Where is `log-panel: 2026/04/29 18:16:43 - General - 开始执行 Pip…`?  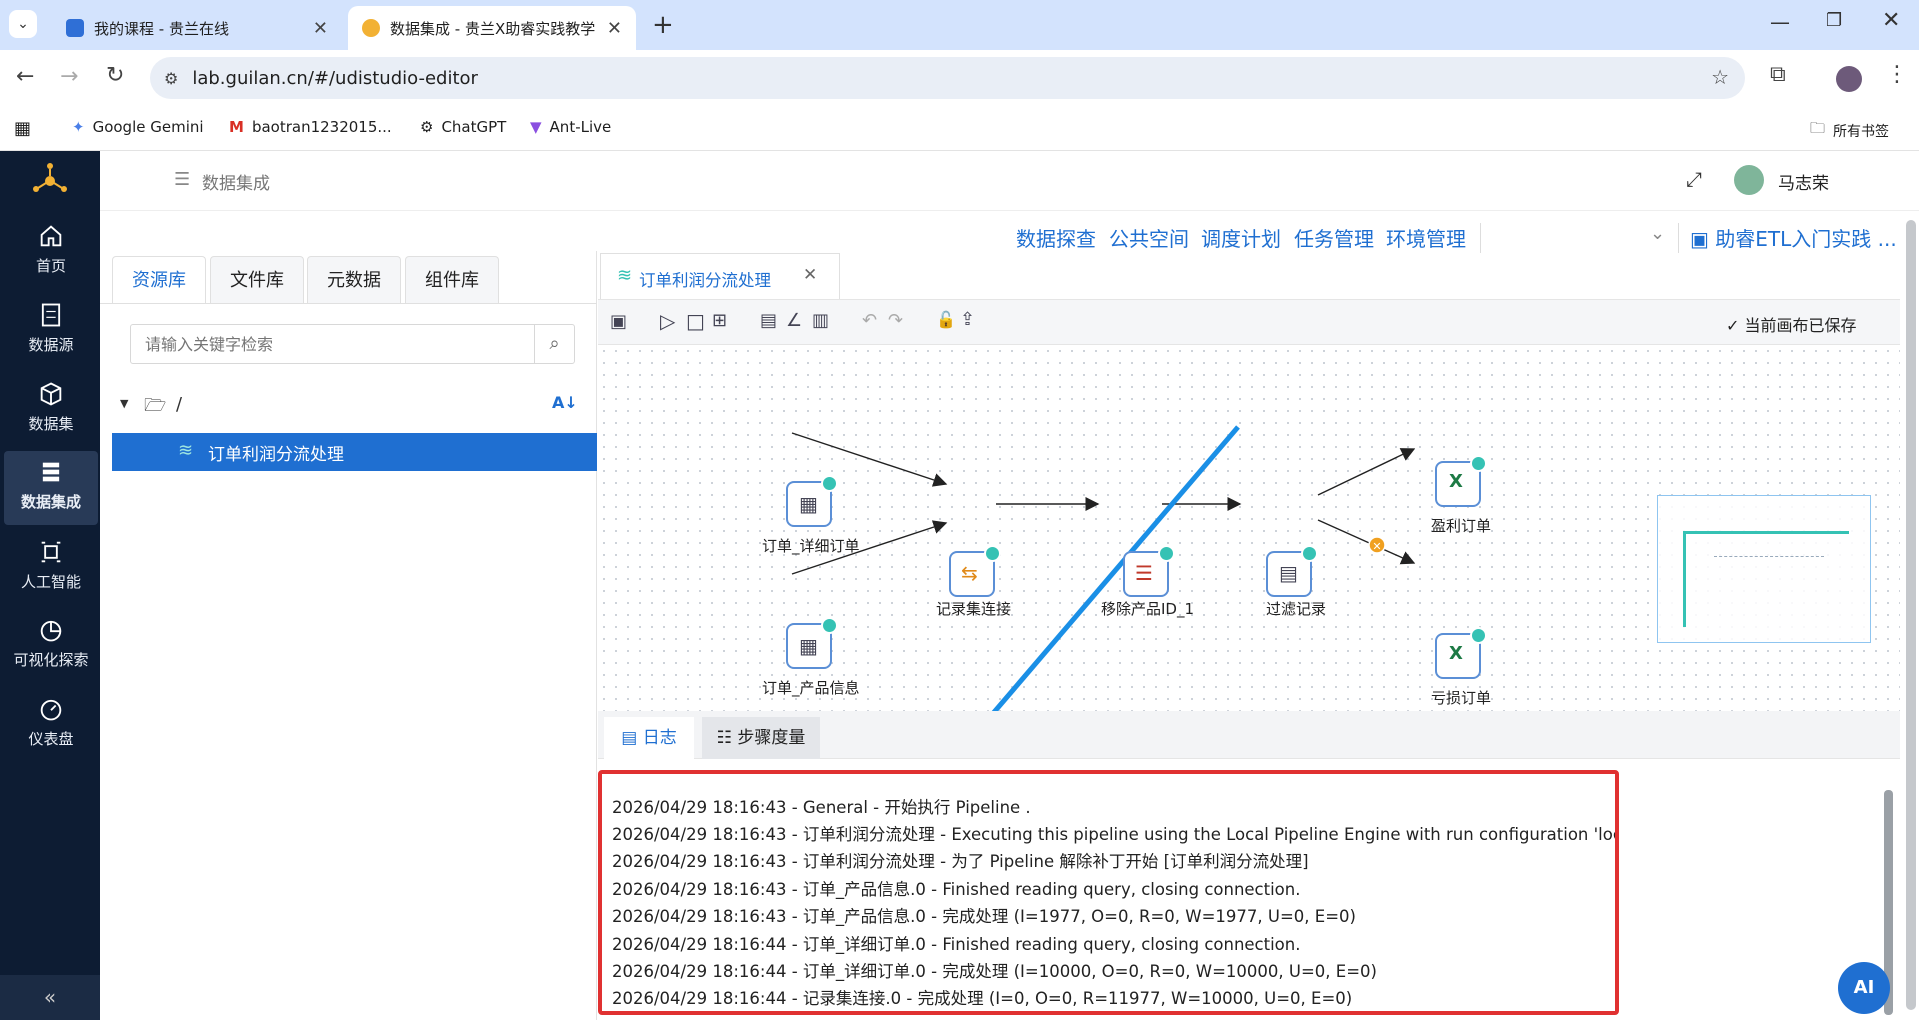 log-panel: 2026/04/29 18:16:43 - General - 开始执行 Pip… is located at coordinates (1108, 892).